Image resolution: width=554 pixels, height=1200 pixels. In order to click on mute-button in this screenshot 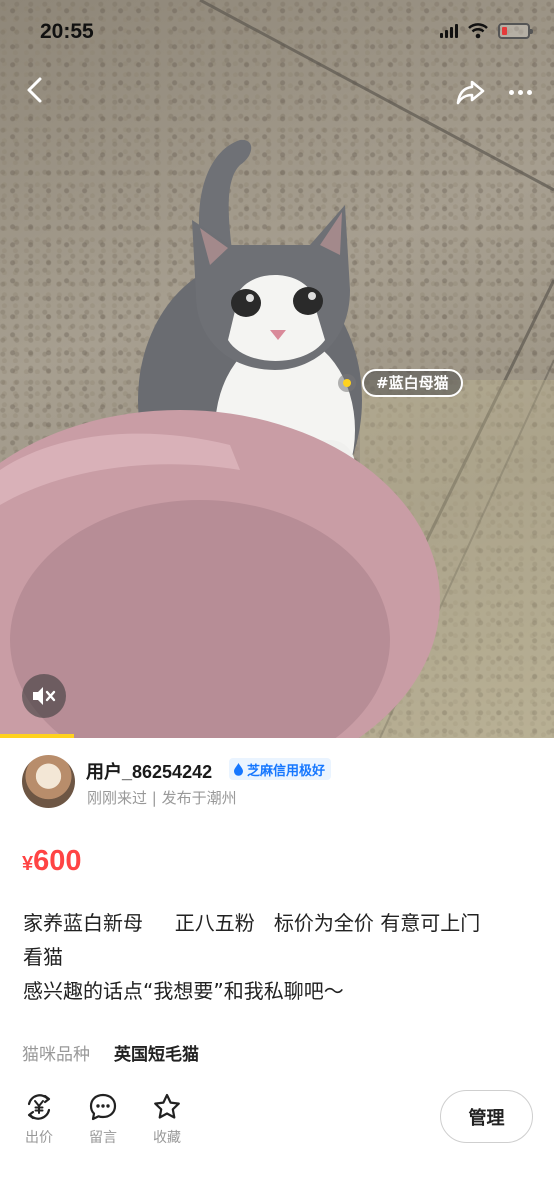, I will do `click(44, 696)`.